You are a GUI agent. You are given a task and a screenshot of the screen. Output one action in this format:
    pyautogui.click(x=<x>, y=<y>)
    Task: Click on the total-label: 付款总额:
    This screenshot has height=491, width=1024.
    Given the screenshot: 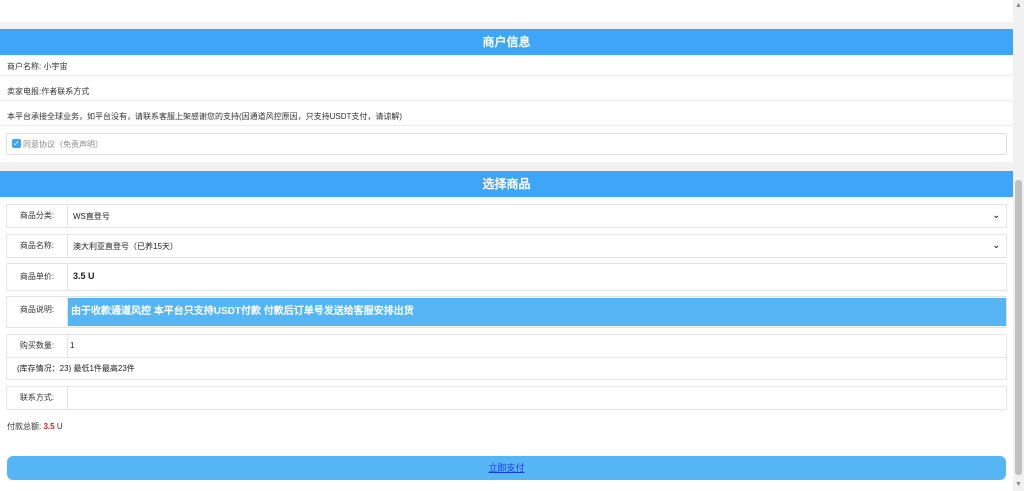 What is the action you would take?
    pyautogui.click(x=24, y=426)
    